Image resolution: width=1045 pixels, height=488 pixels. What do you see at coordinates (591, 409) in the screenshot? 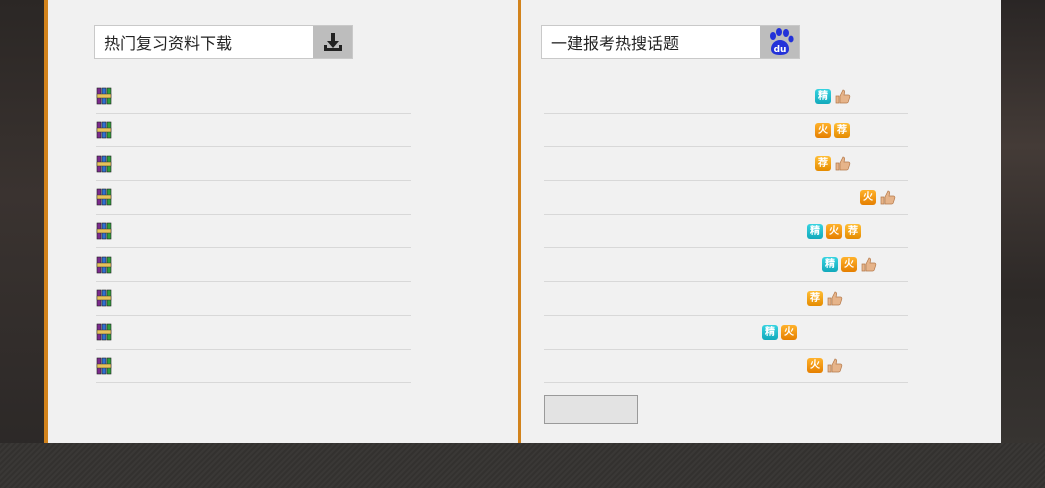
I see `more-button` at bounding box center [591, 409].